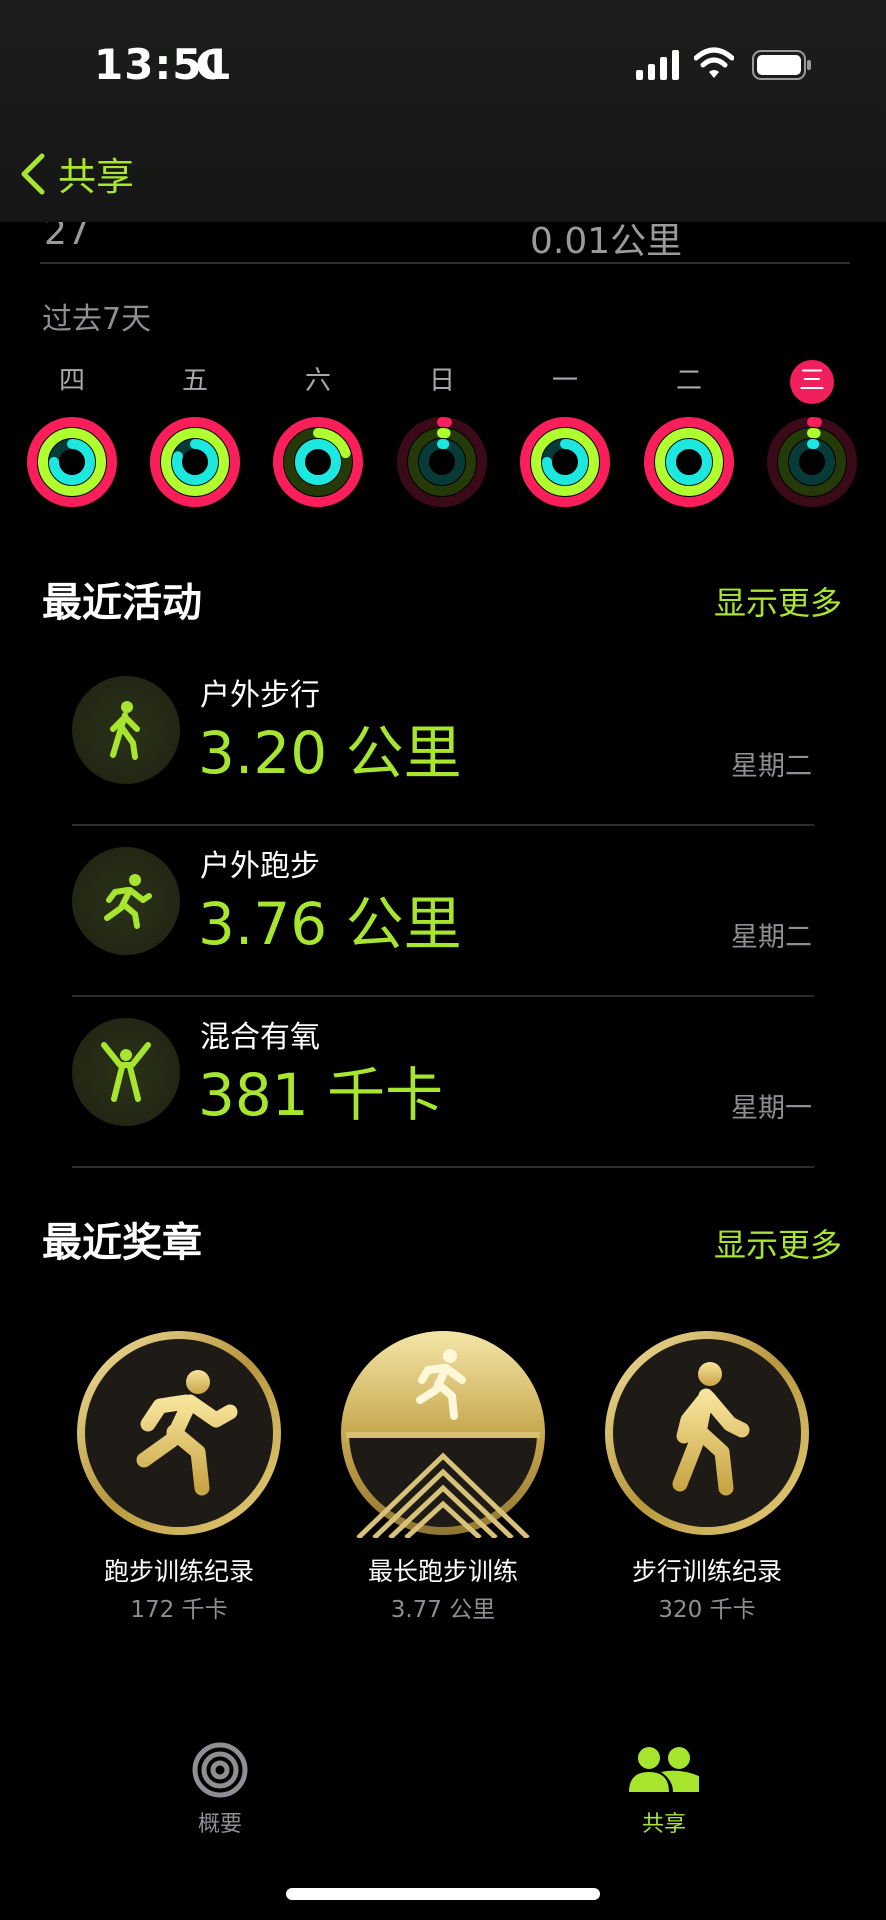 The width and height of the screenshot is (886, 1920). Describe the element at coordinates (220, 1770) in the screenshot. I see `activity-rings-icon` at that location.